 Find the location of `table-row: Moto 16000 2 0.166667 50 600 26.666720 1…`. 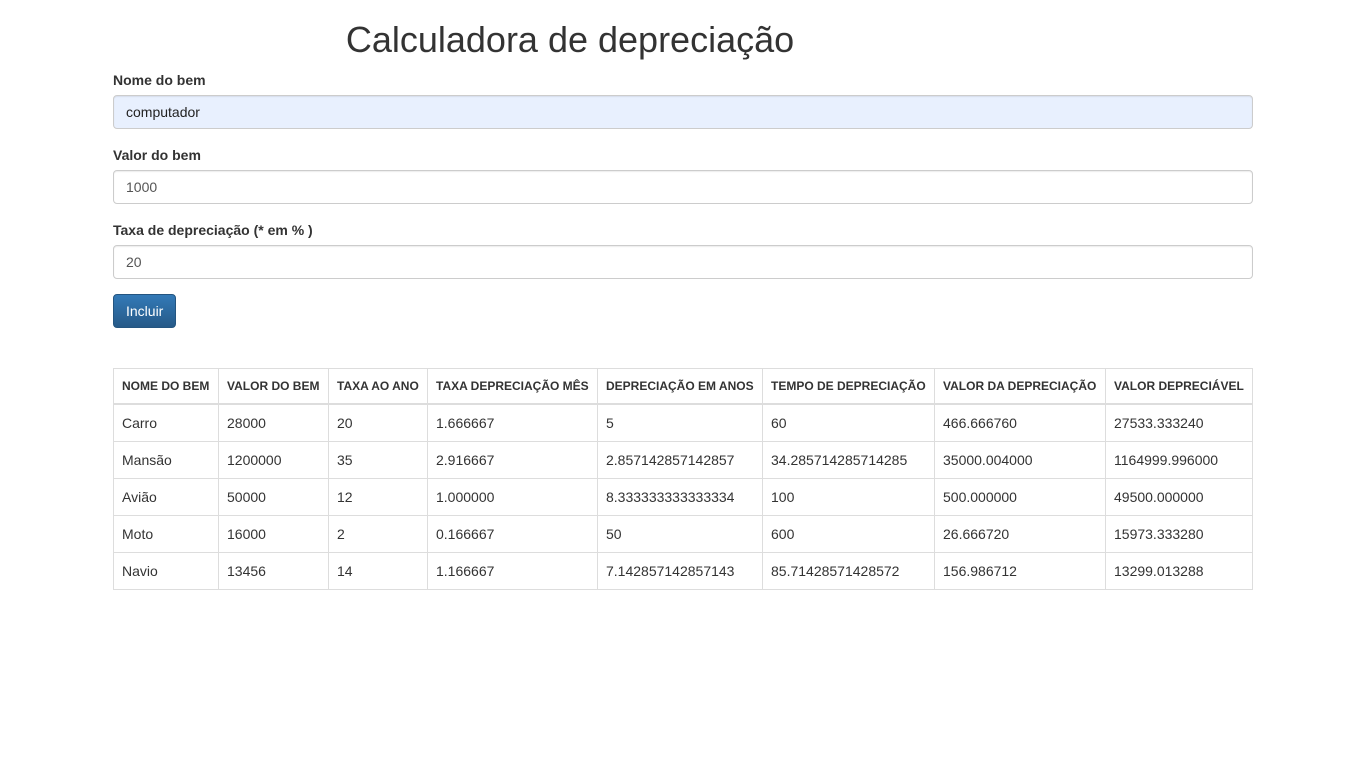

table-row: Moto 16000 2 0.166667 50 600 26.666720 1… is located at coordinates (683, 534).